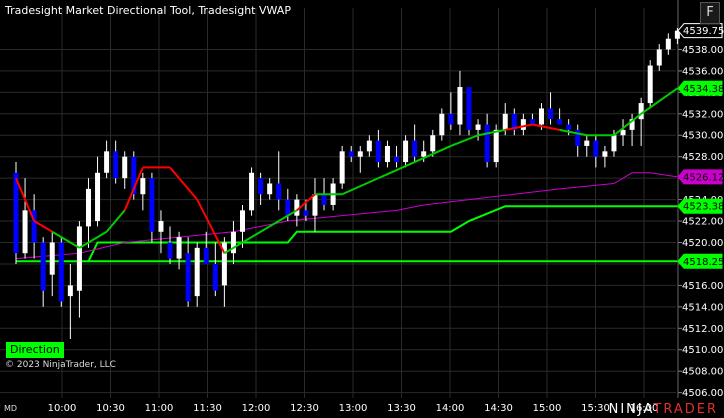 This screenshot has width=724, height=418. Describe the element at coordinates (207, 408) in the screenshot. I see `x-tick-label: 11:30` at that location.